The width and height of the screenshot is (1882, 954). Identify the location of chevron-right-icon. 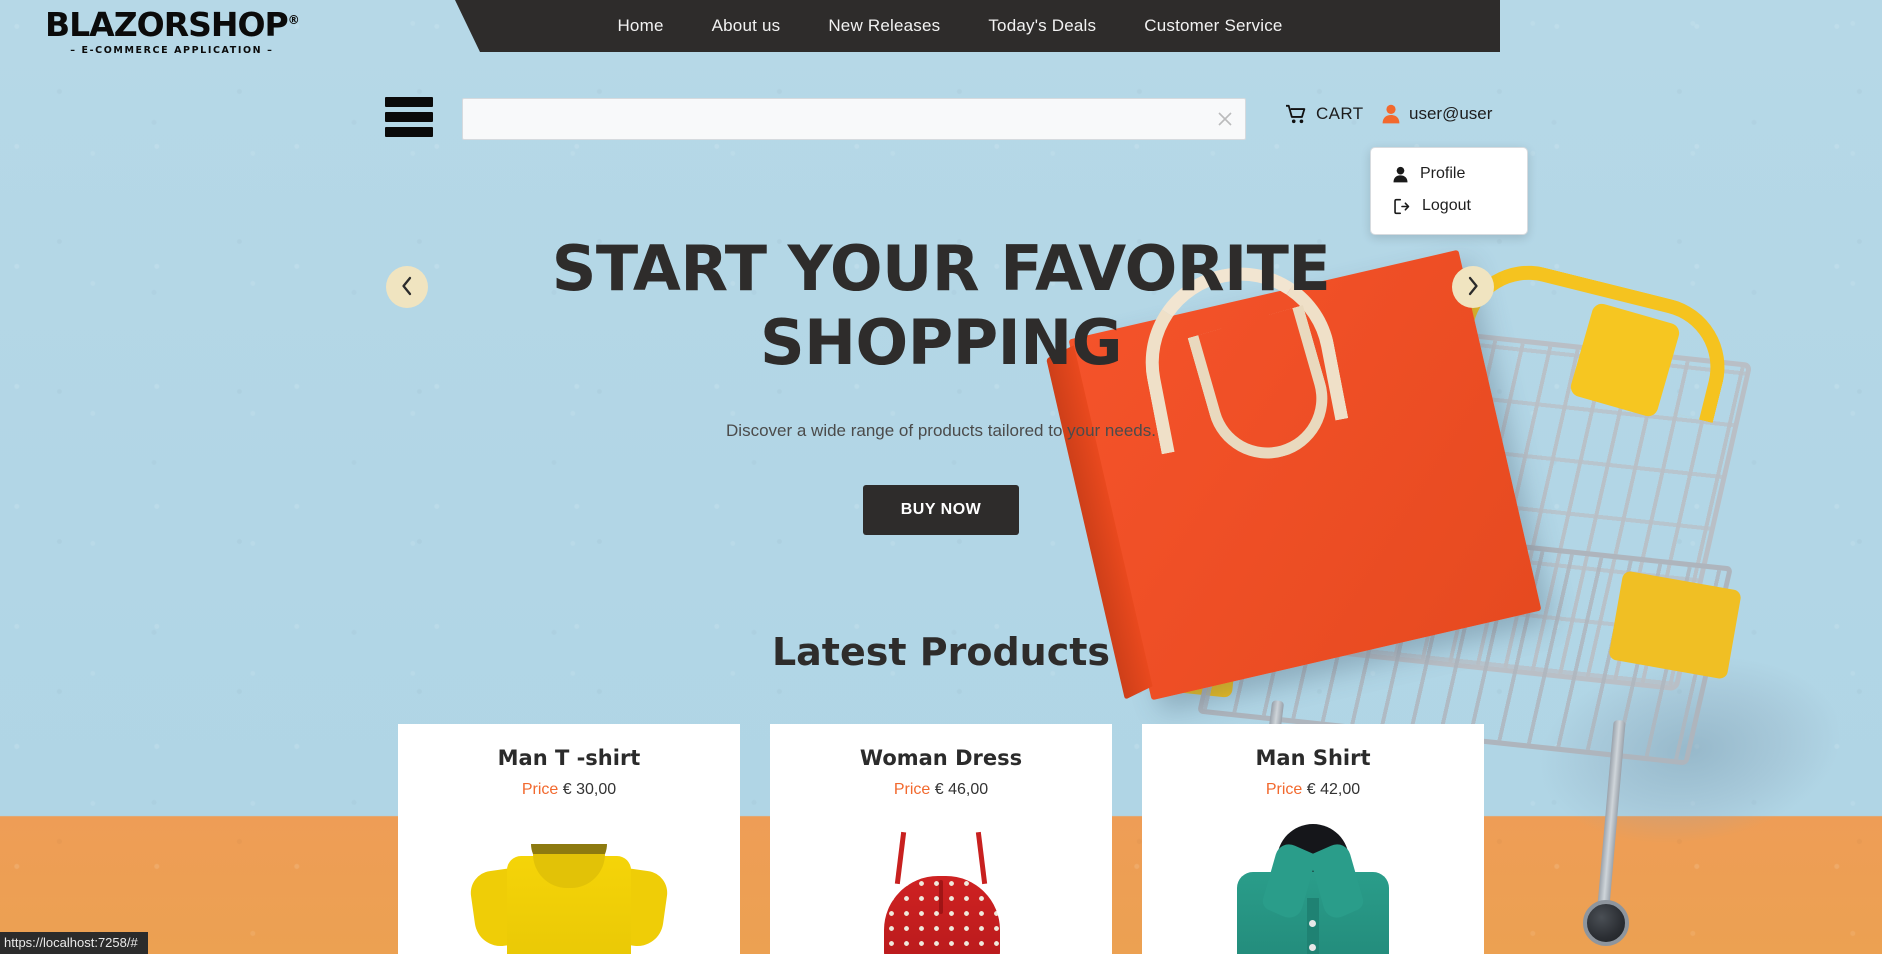
(1473, 287).